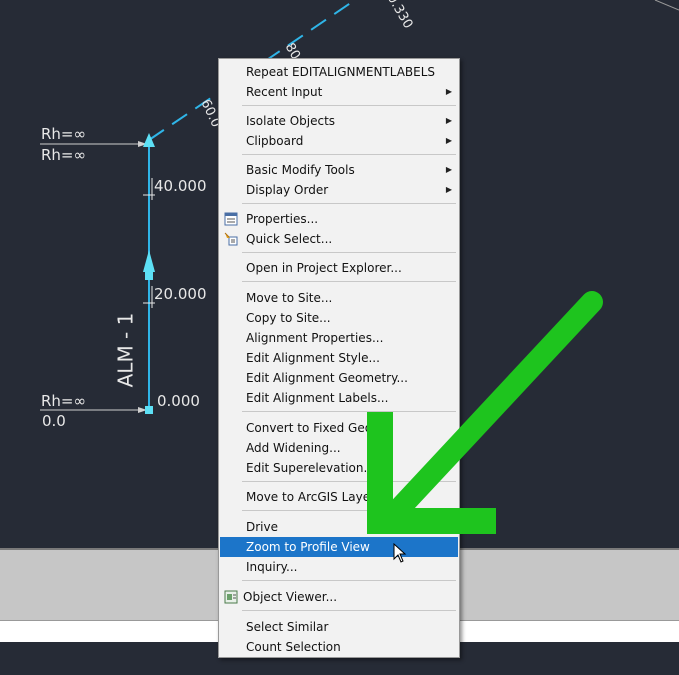 The height and width of the screenshot is (675, 679). What do you see at coordinates (339, 92) in the screenshot?
I see `menu-item-recent-input: Recent Input ▶` at bounding box center [339, 92].